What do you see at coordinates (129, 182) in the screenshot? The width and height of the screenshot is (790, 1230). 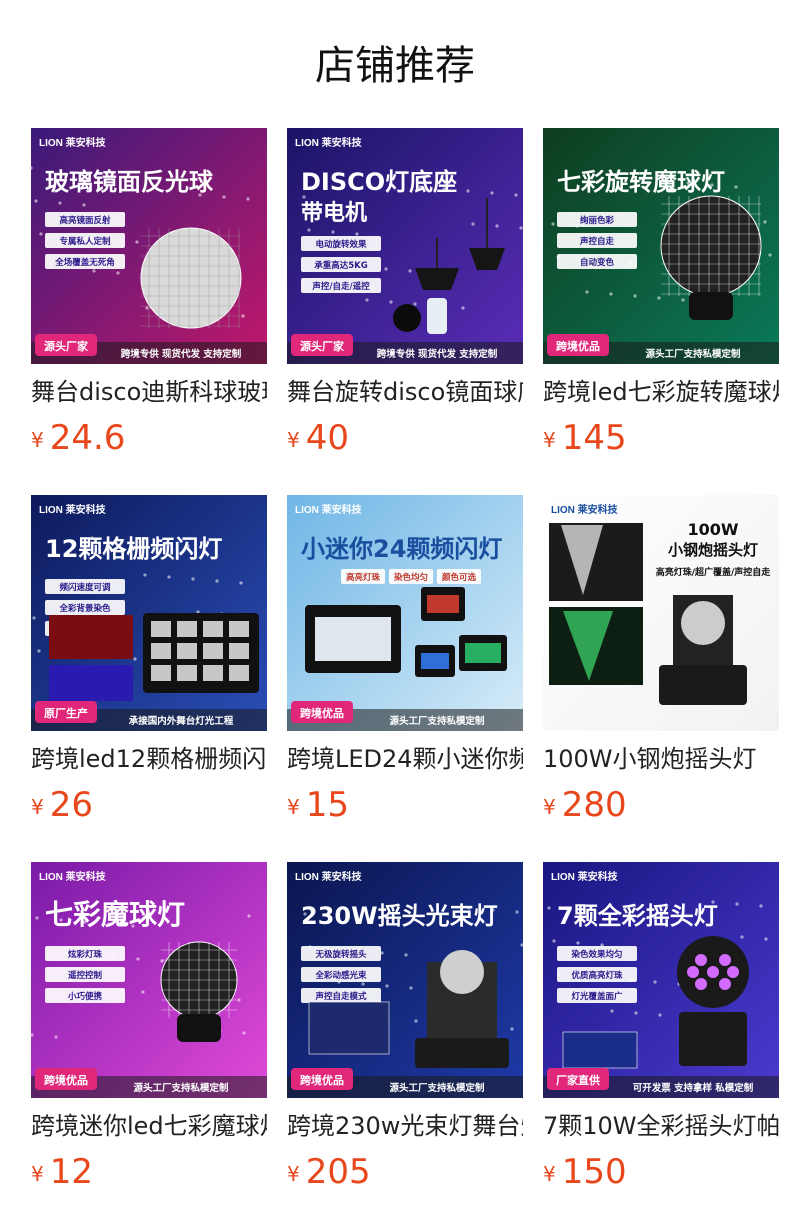 I see `image-headline: 玻璃镜面反光球` at bounding box center [129, 182].